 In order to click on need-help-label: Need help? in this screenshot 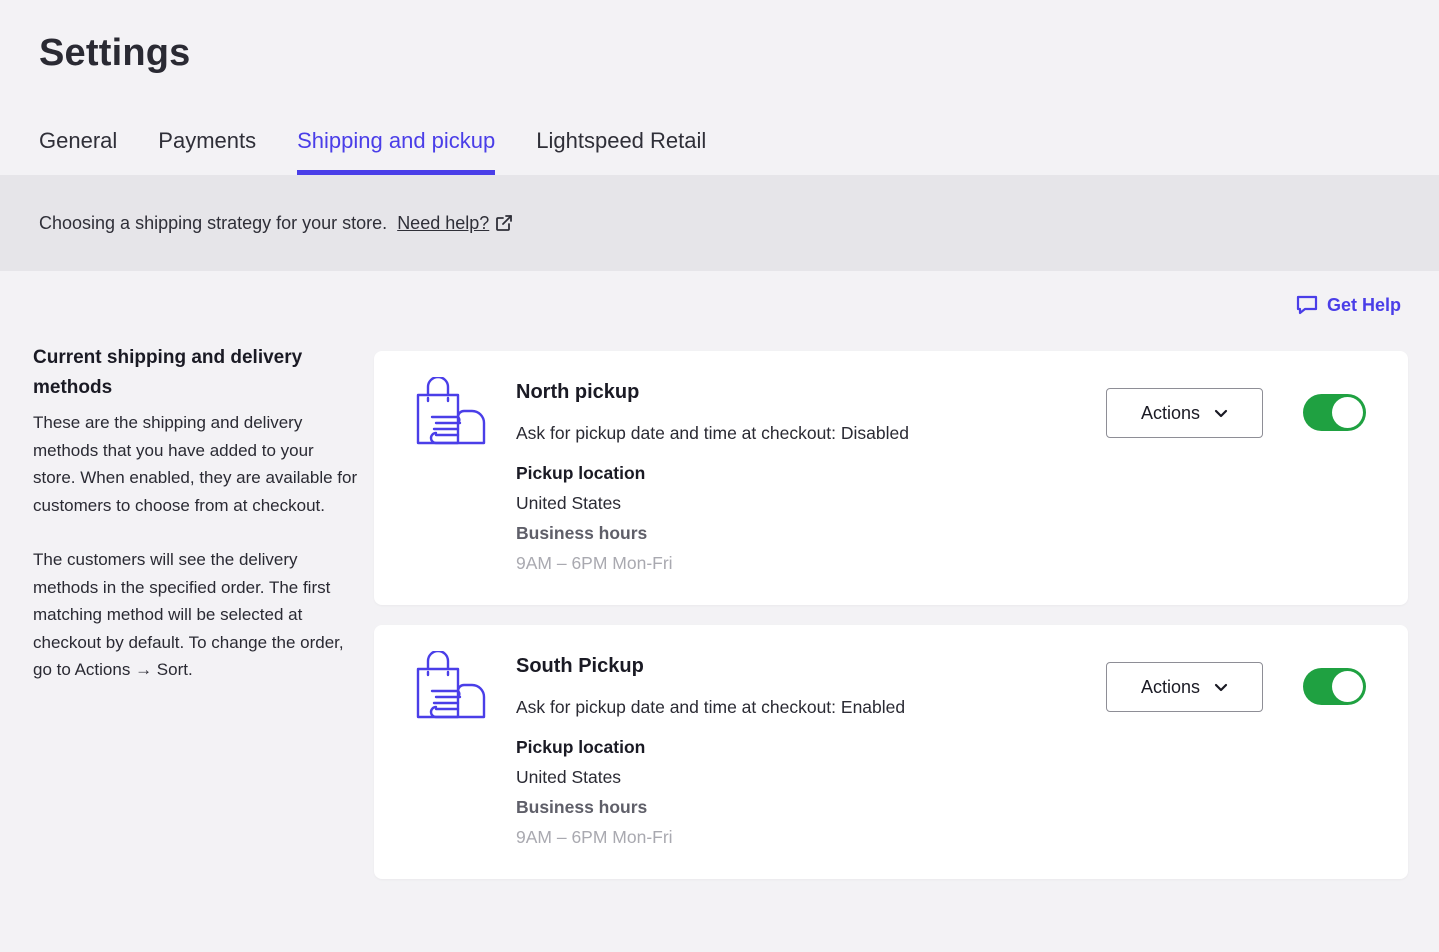, I will do `click(443, 222)`.